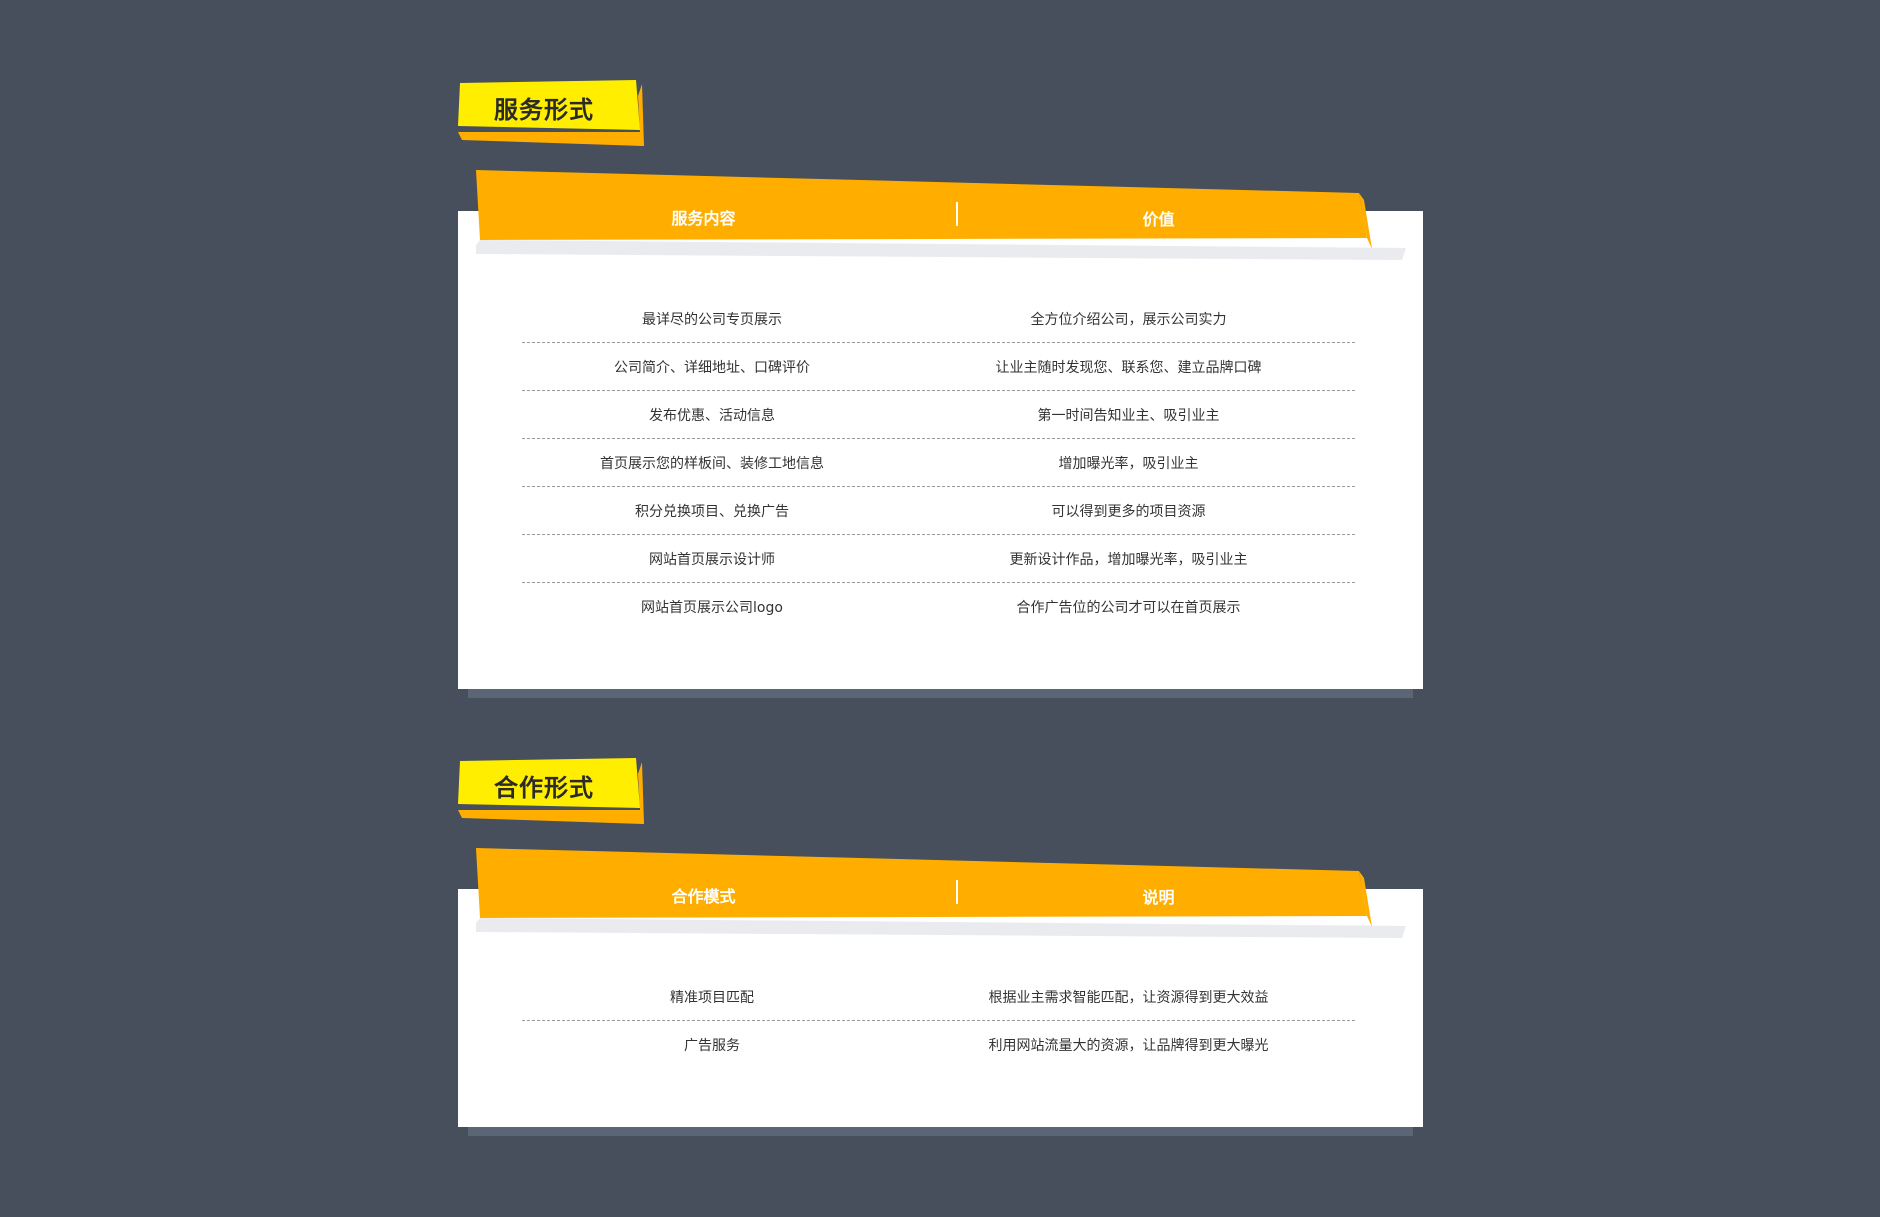 The image size is (1880, 1217). Describe the element at coordinates (938, 1044) in the screenshot. I see `table-row: 广告服务 利用网站流量大的资源，让品牌得到更大曝光` at that location.